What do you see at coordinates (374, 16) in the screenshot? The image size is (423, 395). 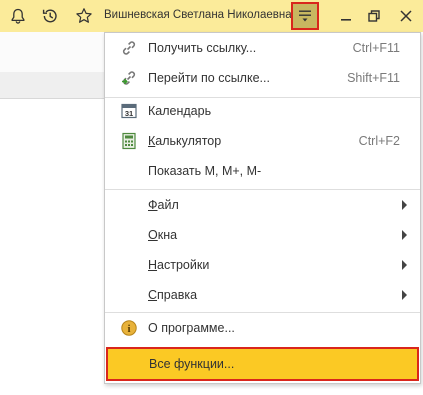 I see `restore-icon` at bounding box center [374, 16].